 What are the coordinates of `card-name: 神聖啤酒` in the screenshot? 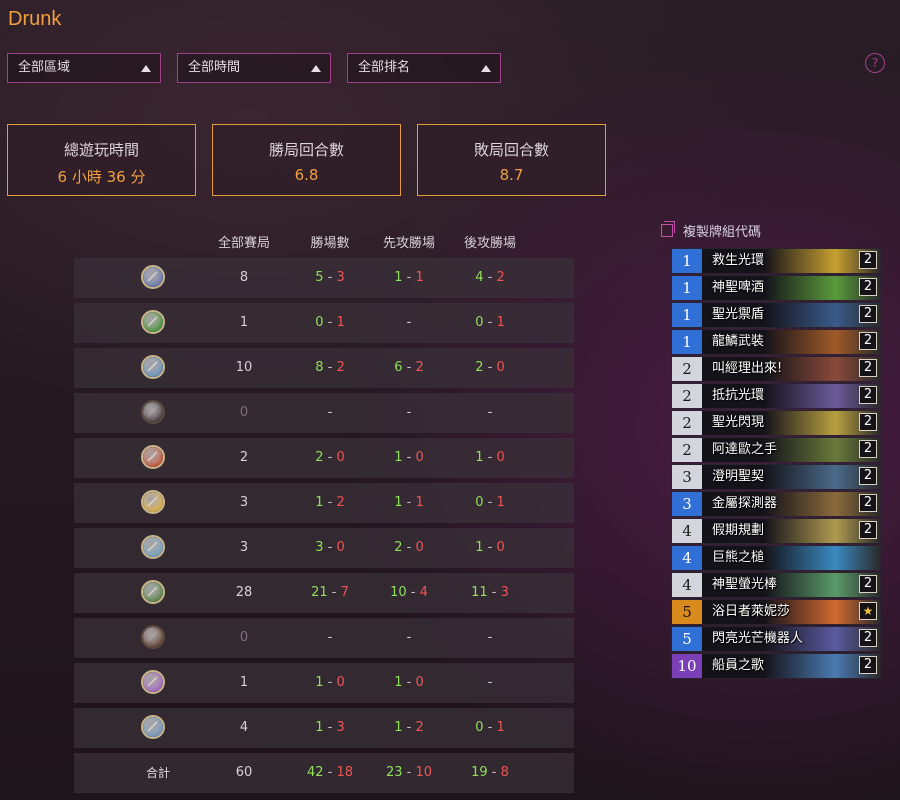 It's located at (738, 287).